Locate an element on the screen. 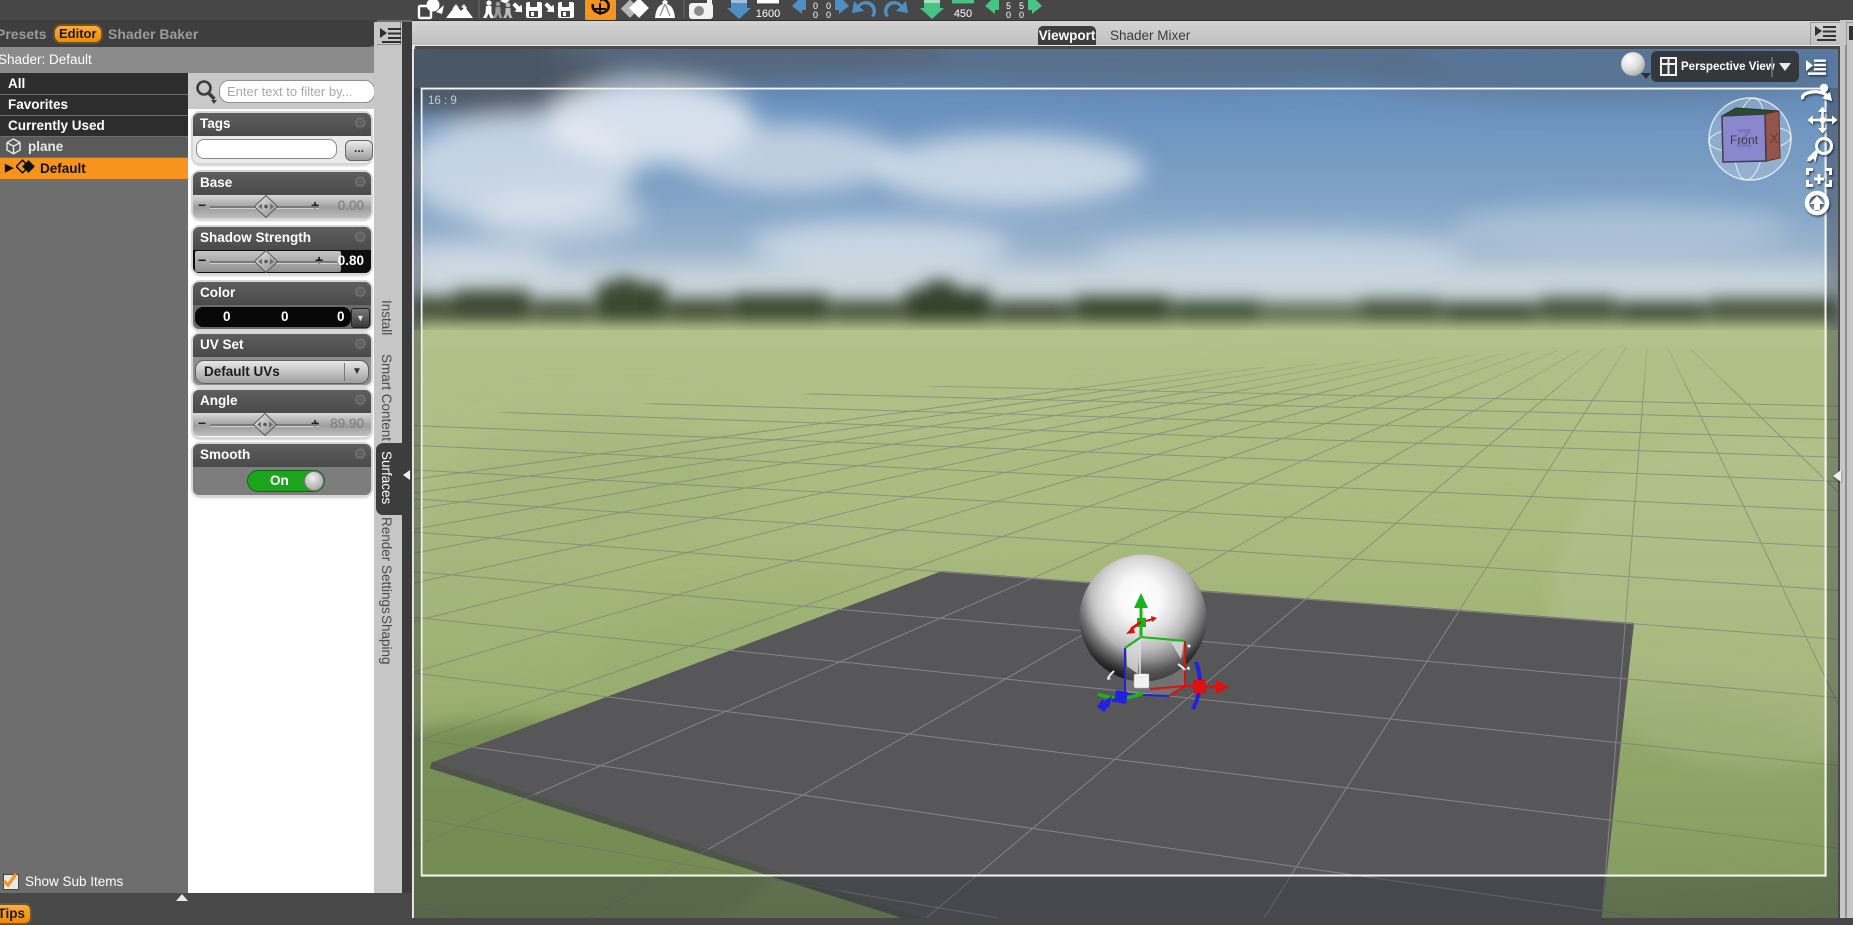  svg-text: 16 : 9 is located at coordinates (442, 101).